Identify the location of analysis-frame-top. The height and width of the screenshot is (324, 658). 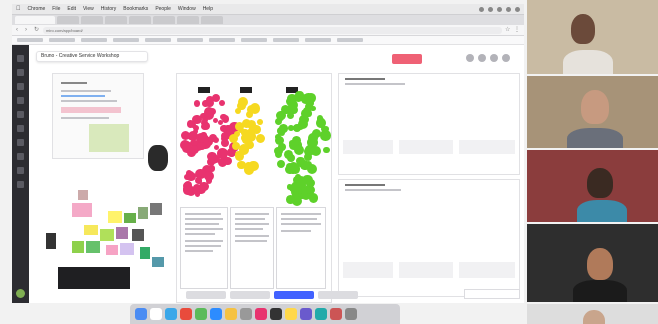
(429, 124).